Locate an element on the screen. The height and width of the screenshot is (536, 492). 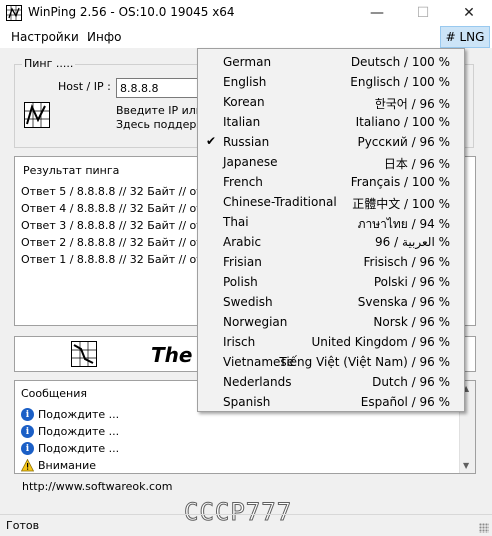
status-bar: Готов is located at coordinates (246, 525).